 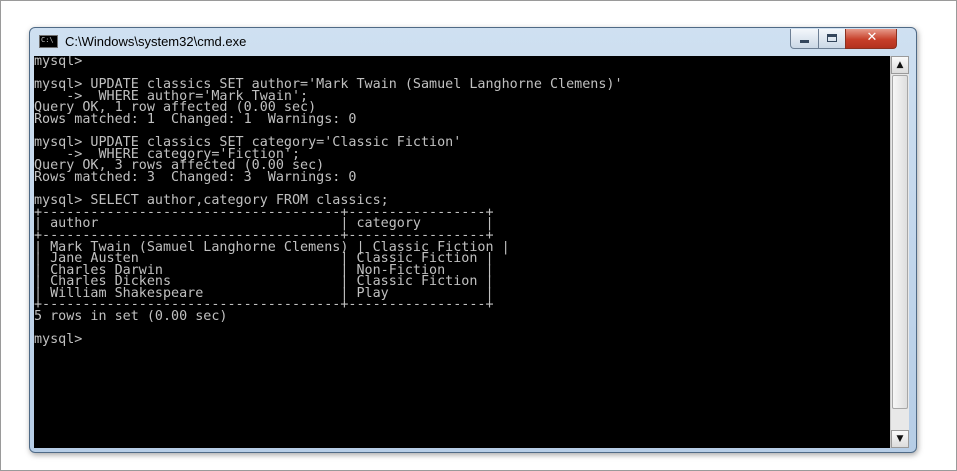 What do you see at coordinates (131, 317) in the screenshot?
I see `console-line: 5 rows in set (0.00 sec)` at bounding box center [131, 317].